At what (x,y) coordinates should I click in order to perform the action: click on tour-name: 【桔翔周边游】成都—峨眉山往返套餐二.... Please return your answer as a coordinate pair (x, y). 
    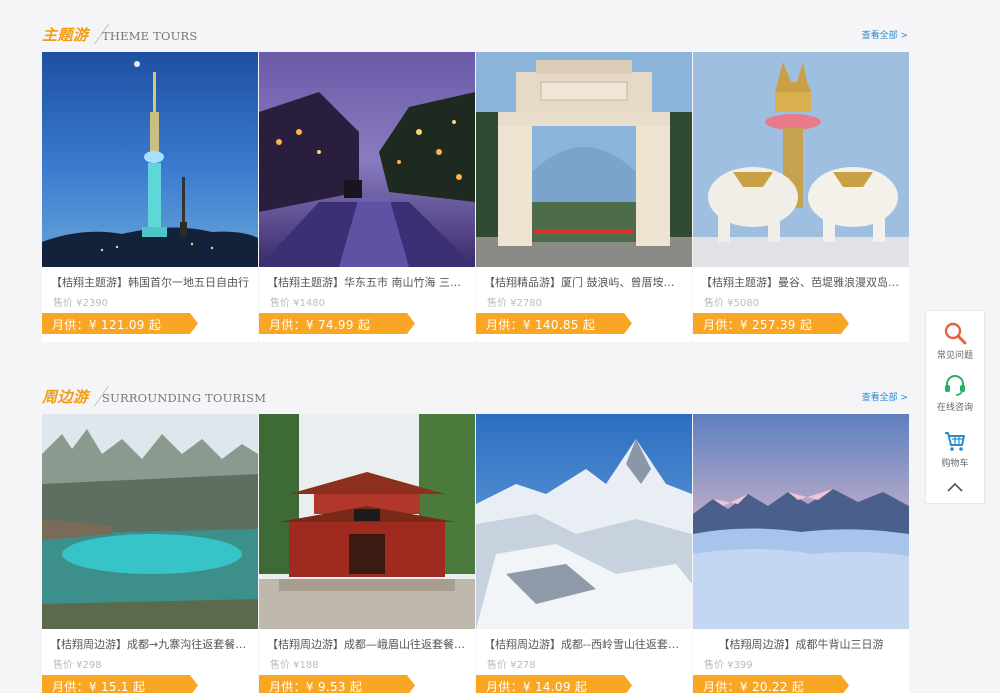
    Looking at the image, I should click on (371, 644).